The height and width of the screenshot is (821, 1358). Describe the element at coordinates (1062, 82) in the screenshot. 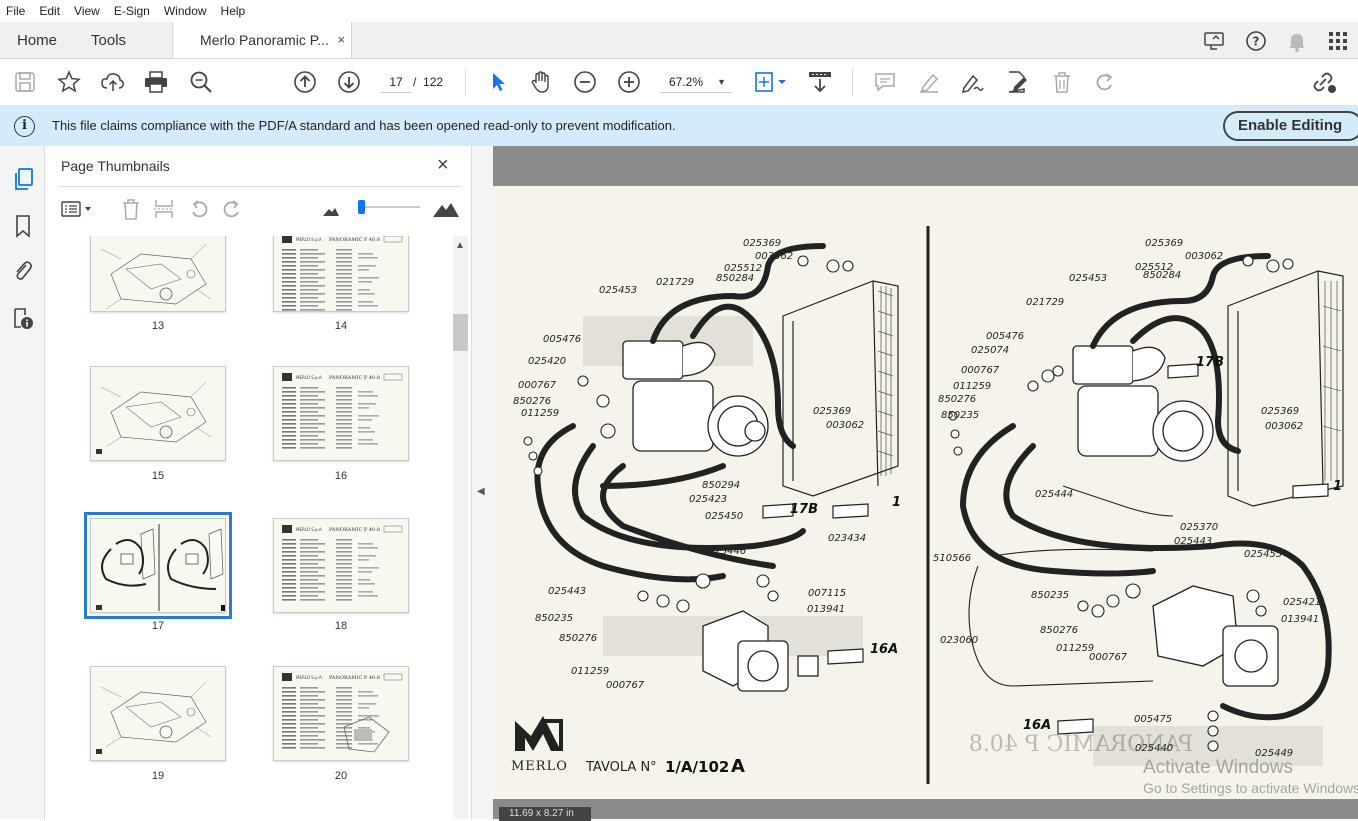

I see `delete-trash-icon` at that location.